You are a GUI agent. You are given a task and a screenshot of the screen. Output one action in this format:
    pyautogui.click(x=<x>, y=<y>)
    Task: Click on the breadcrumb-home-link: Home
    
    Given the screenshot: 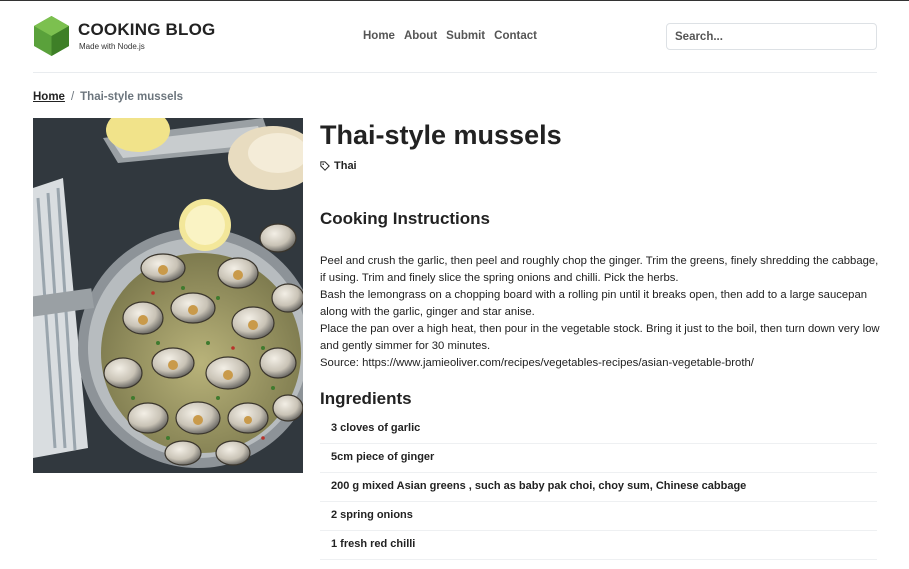 What is the action you would take?
    pyautogui.click(x=49, y=97)
    